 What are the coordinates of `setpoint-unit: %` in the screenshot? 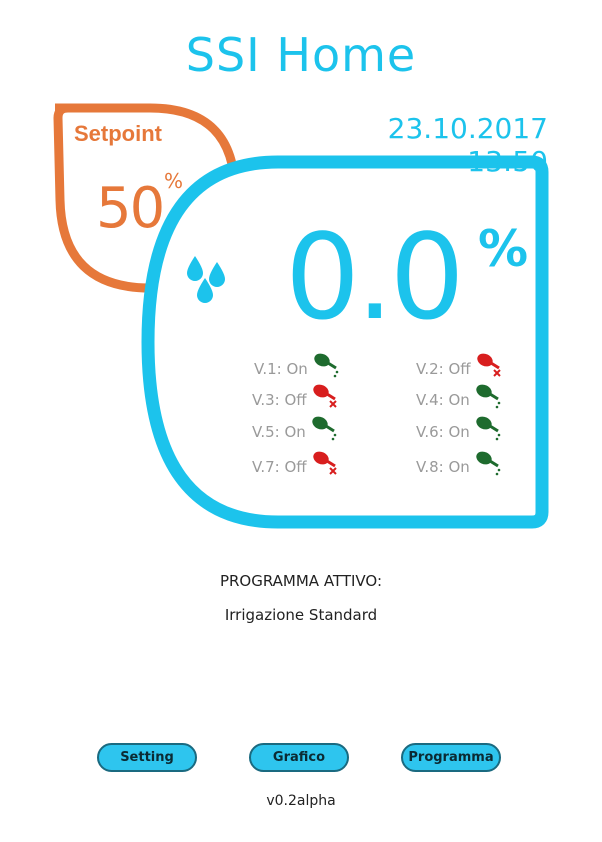 It's located at (174, 181).